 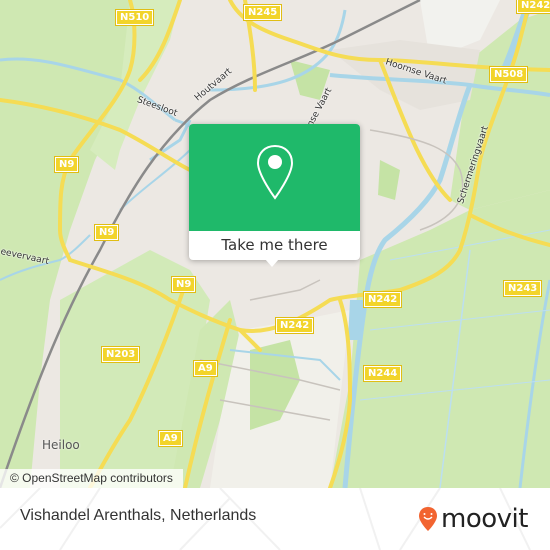 What do you see at coordinates (134, 17) in the screenshot?
I see `road-shield-n510: N510` at bounding box center [134, 17].